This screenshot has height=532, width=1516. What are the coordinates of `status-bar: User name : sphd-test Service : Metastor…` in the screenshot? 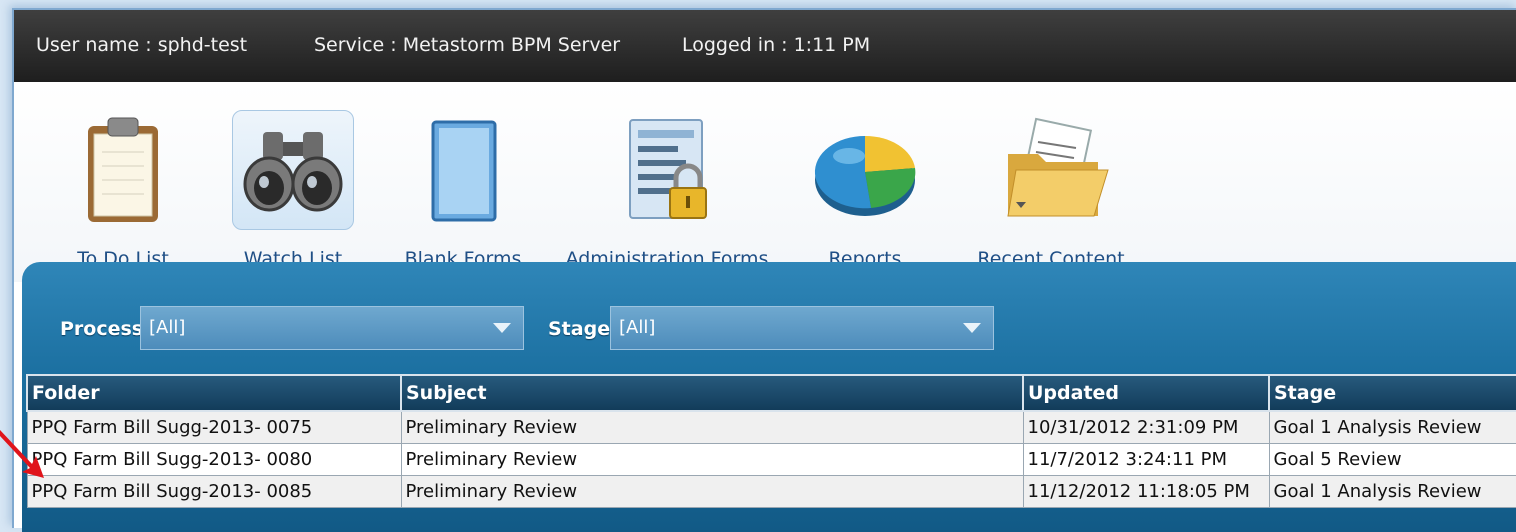 It's located at (765, 46).